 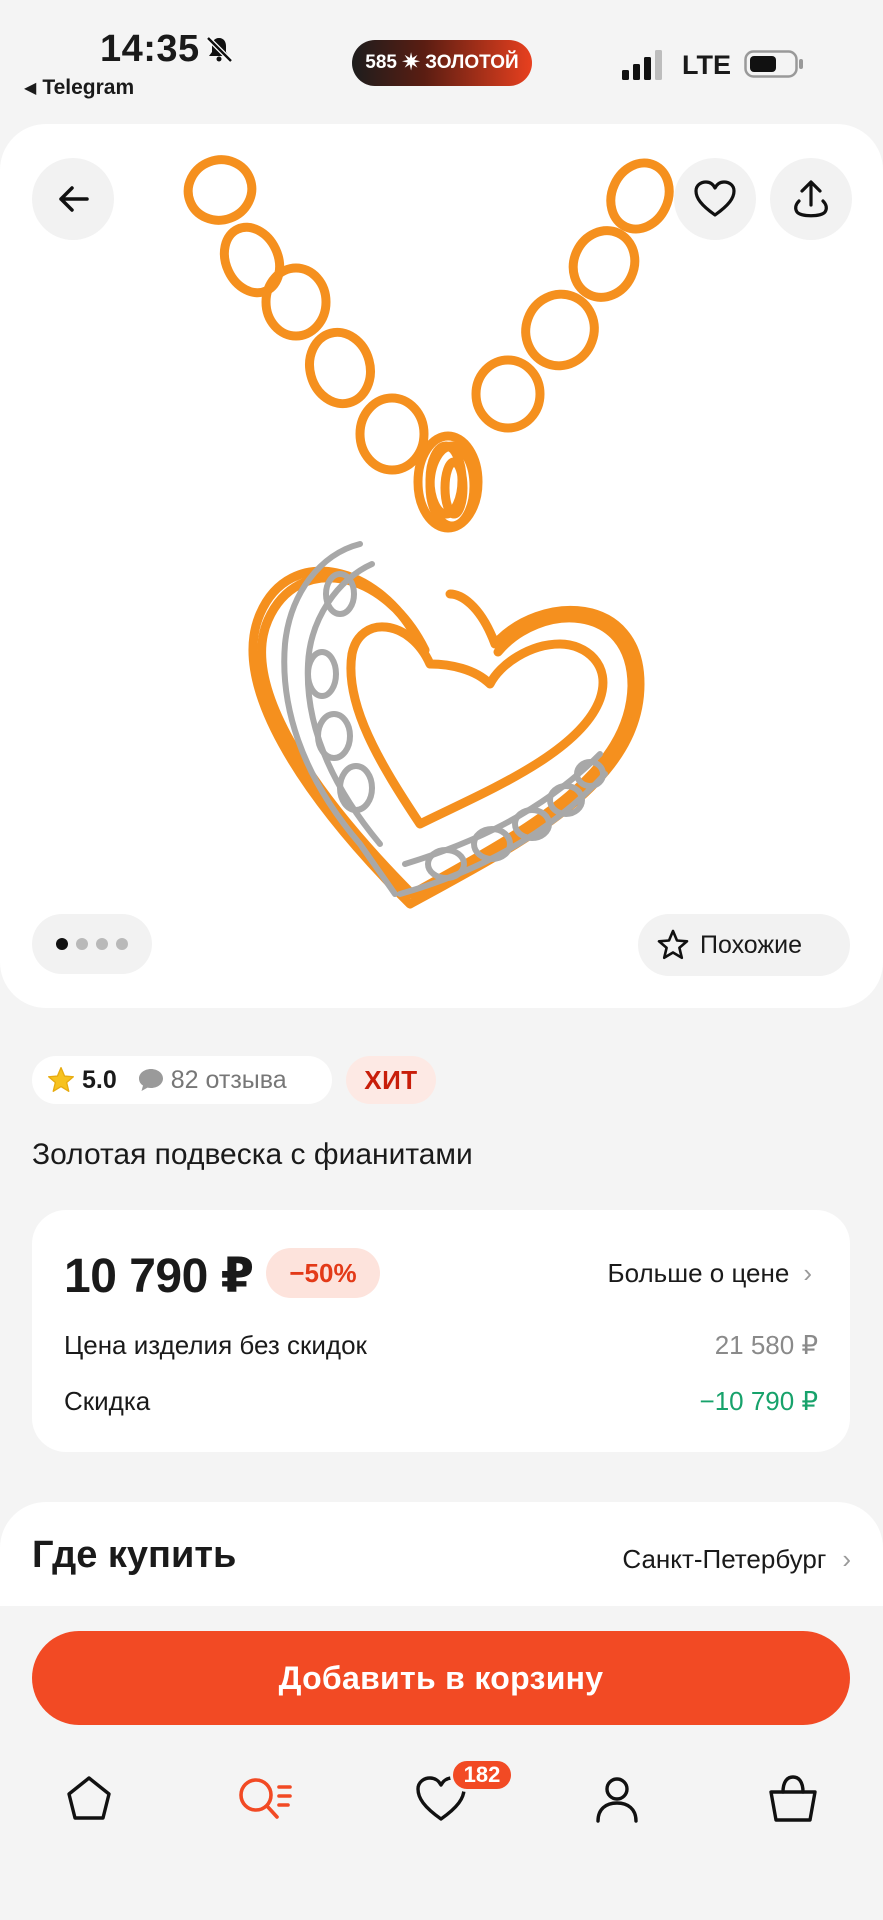 I want to click on back-button, so click(x=73, y=199).